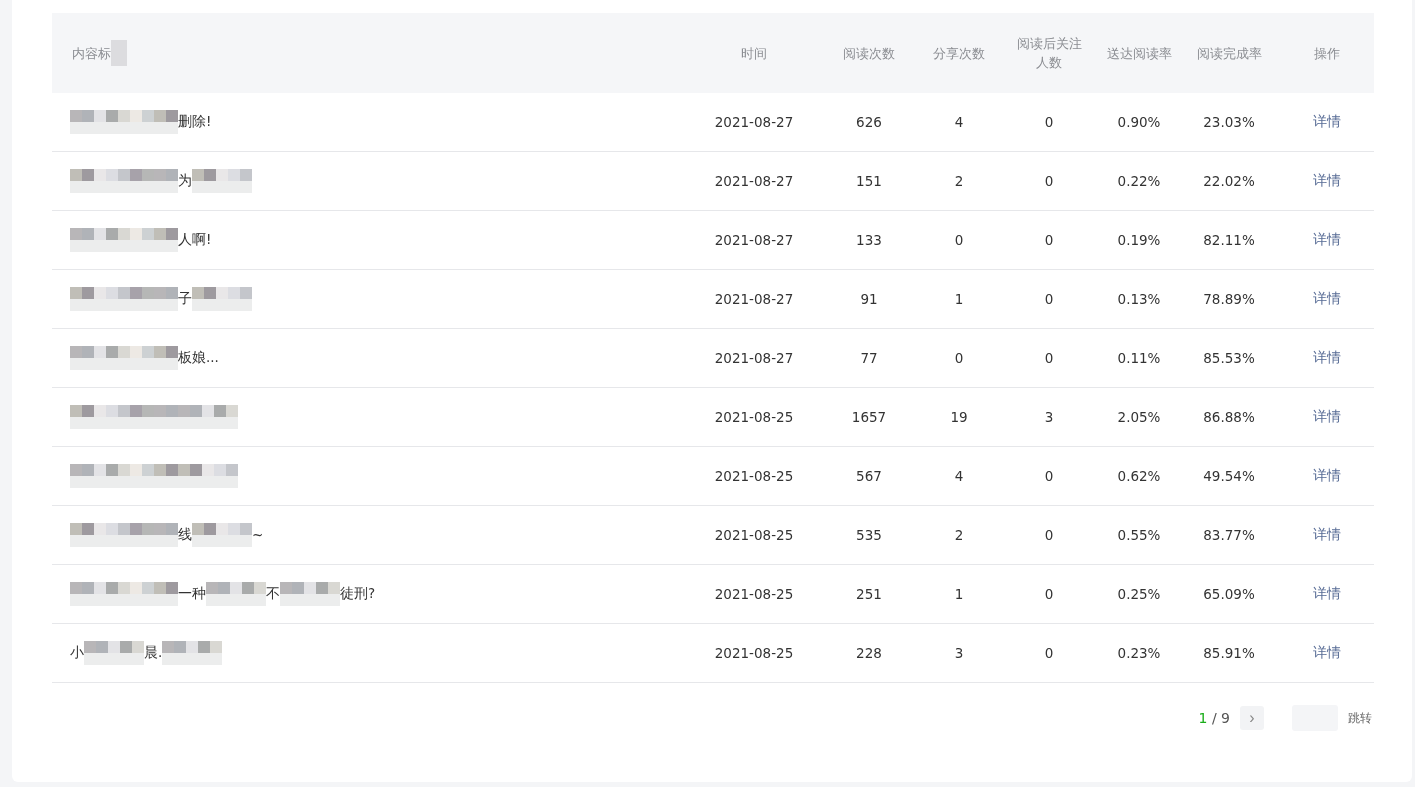 The width and height of the screenshot is (1415, 787). What do you see at coordinates (1049, 53) in the screenshot?
I see `column-header: 阅读后关注人数` at bounding box center [1049, 53].